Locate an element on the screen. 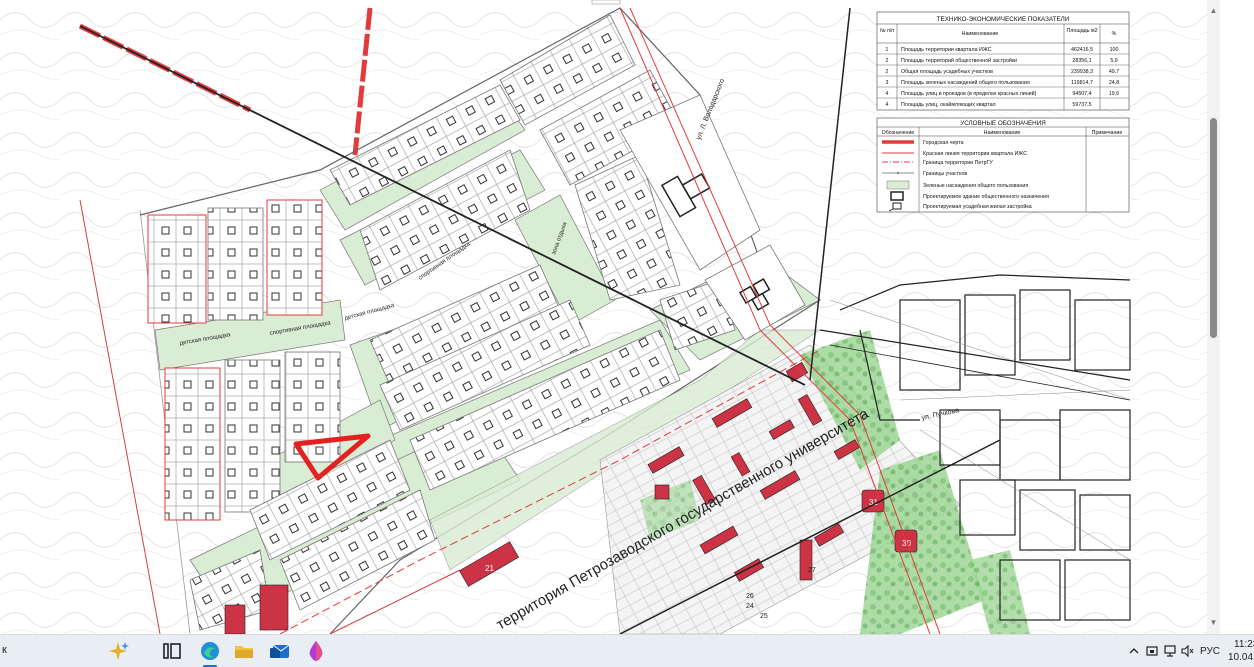 Image resolution: width=1254 pixels, height=667 pixels. tech-row-3-percent: 49,7 is located at coordinates (1114, 72).